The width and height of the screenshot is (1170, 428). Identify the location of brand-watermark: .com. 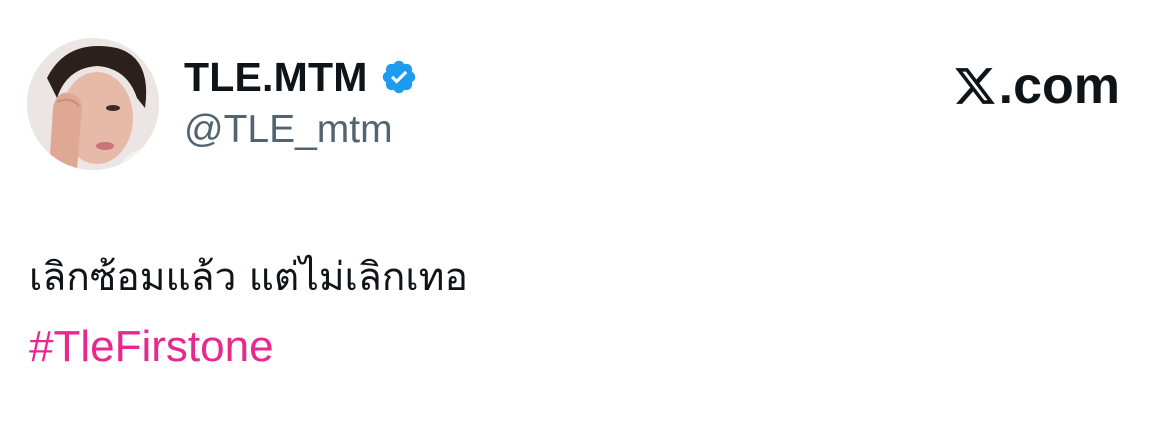
(1036, 86).